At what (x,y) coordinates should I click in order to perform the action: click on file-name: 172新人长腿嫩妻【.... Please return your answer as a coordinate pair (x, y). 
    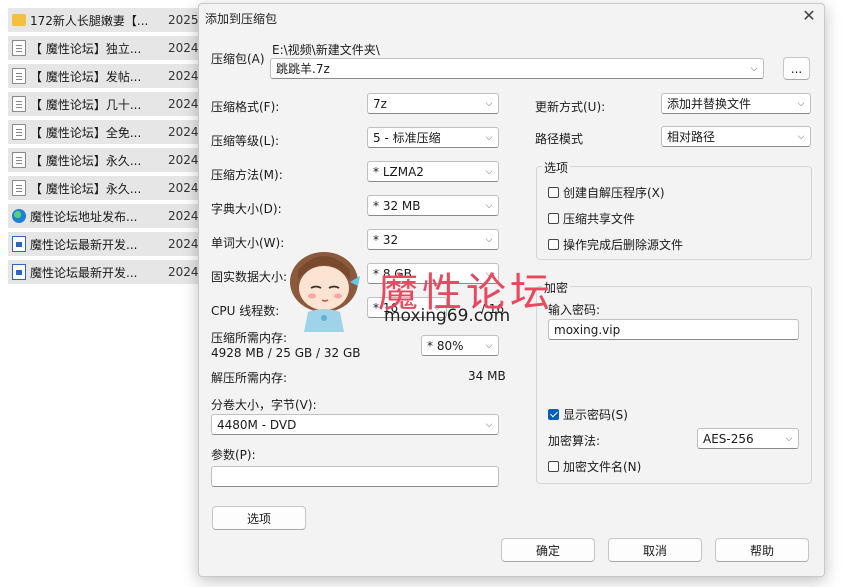
    Looking at the image, I should click on (89, 20).